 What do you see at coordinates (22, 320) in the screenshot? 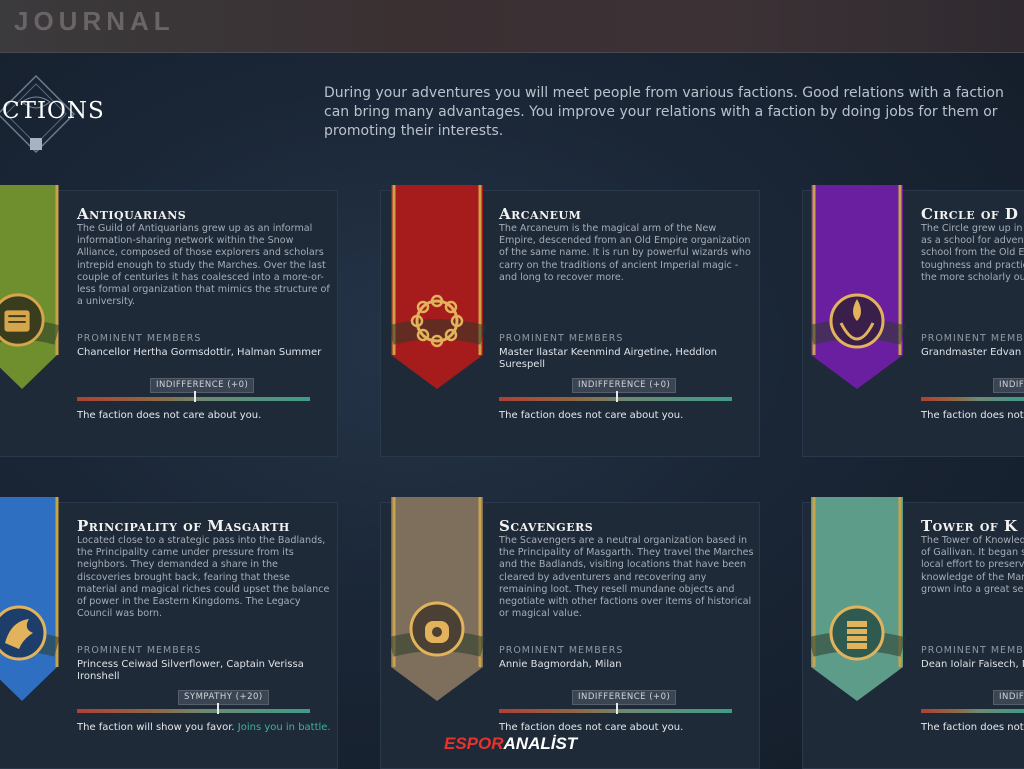
I see `scroll-quill-icon` at bounding box center [22, 320].